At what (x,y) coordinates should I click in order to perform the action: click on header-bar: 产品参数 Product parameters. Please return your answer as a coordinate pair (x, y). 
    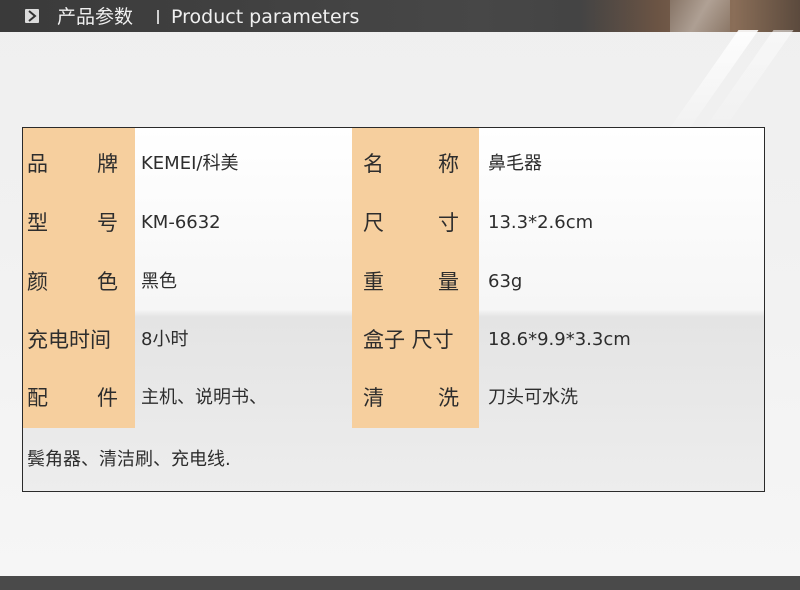
    Looking at the image, I should click on (400, 16).